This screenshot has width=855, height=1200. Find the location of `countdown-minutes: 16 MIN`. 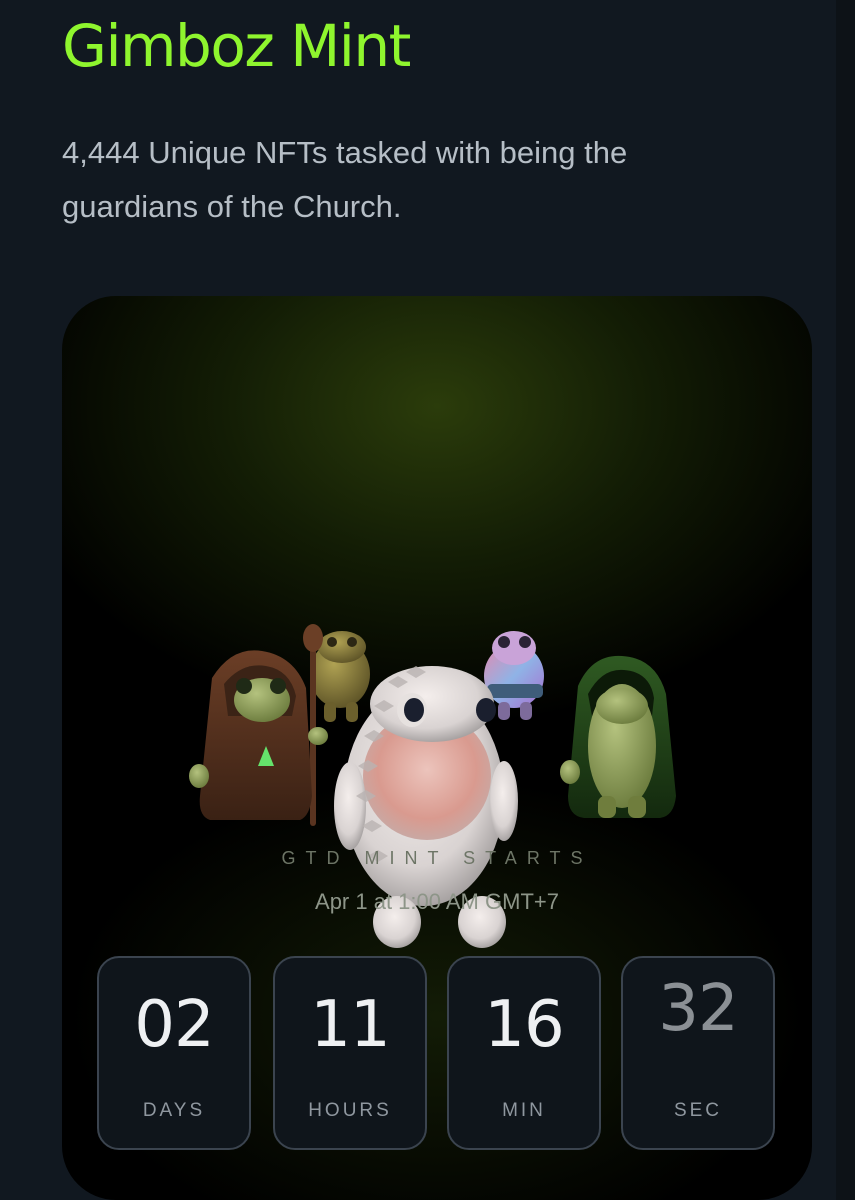

countdown-minutes: 16 MIN is located at coordinates (524, 1053).